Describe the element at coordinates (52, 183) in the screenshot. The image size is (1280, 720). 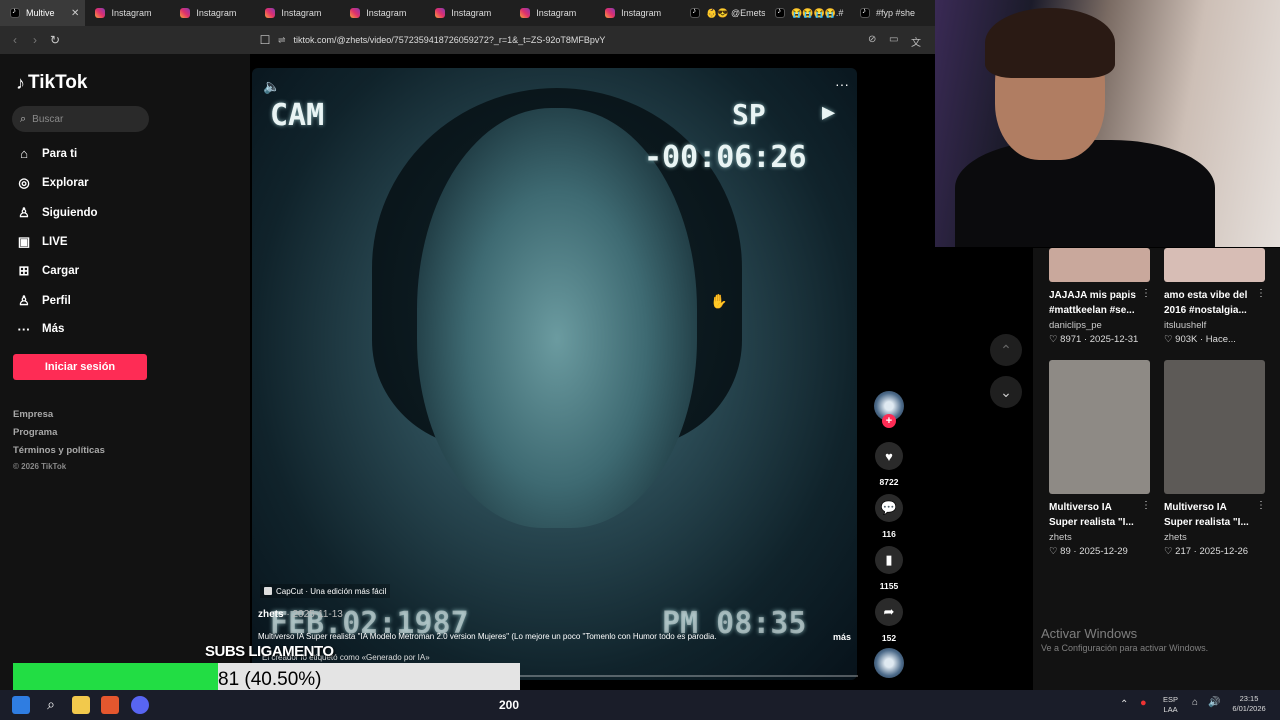
I see `sidebar-item-explorar: ◎ Explorar` at that location.